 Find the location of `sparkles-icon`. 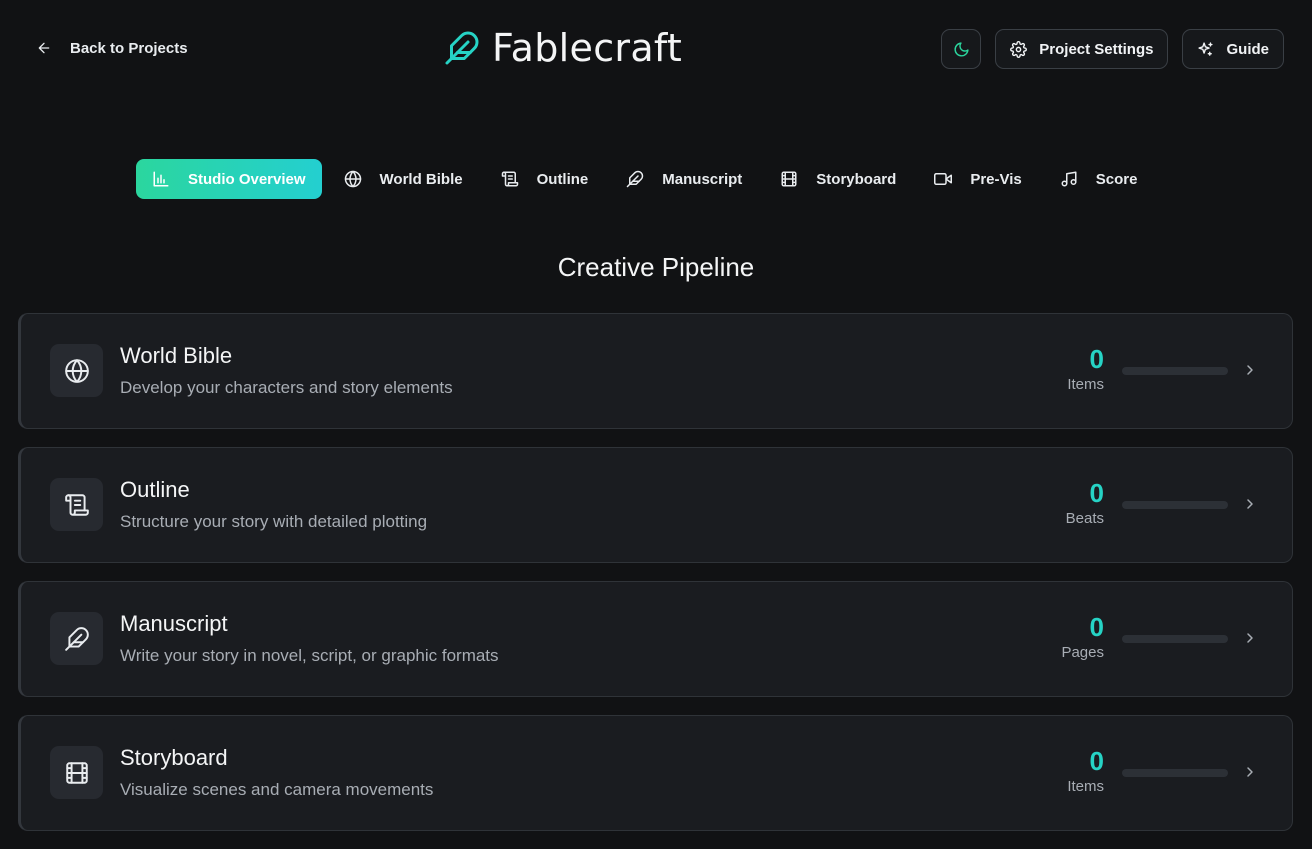

sparkles-icon is located at coordinates (1206, 48).